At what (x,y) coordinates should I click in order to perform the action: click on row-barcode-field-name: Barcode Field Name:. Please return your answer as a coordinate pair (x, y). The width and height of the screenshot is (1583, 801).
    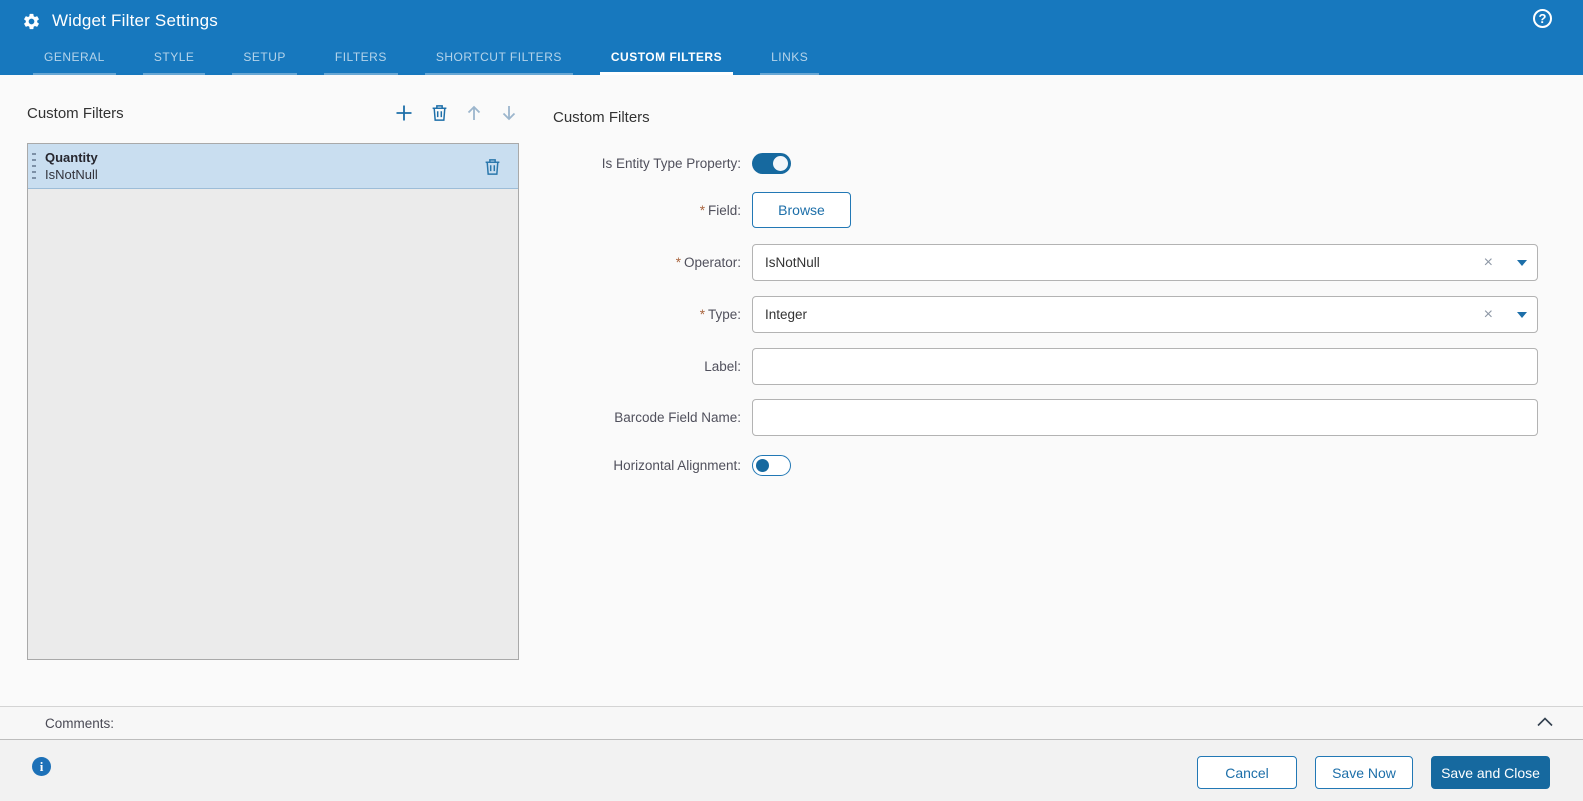
    Looking at the image, I should click on (1045, 417).